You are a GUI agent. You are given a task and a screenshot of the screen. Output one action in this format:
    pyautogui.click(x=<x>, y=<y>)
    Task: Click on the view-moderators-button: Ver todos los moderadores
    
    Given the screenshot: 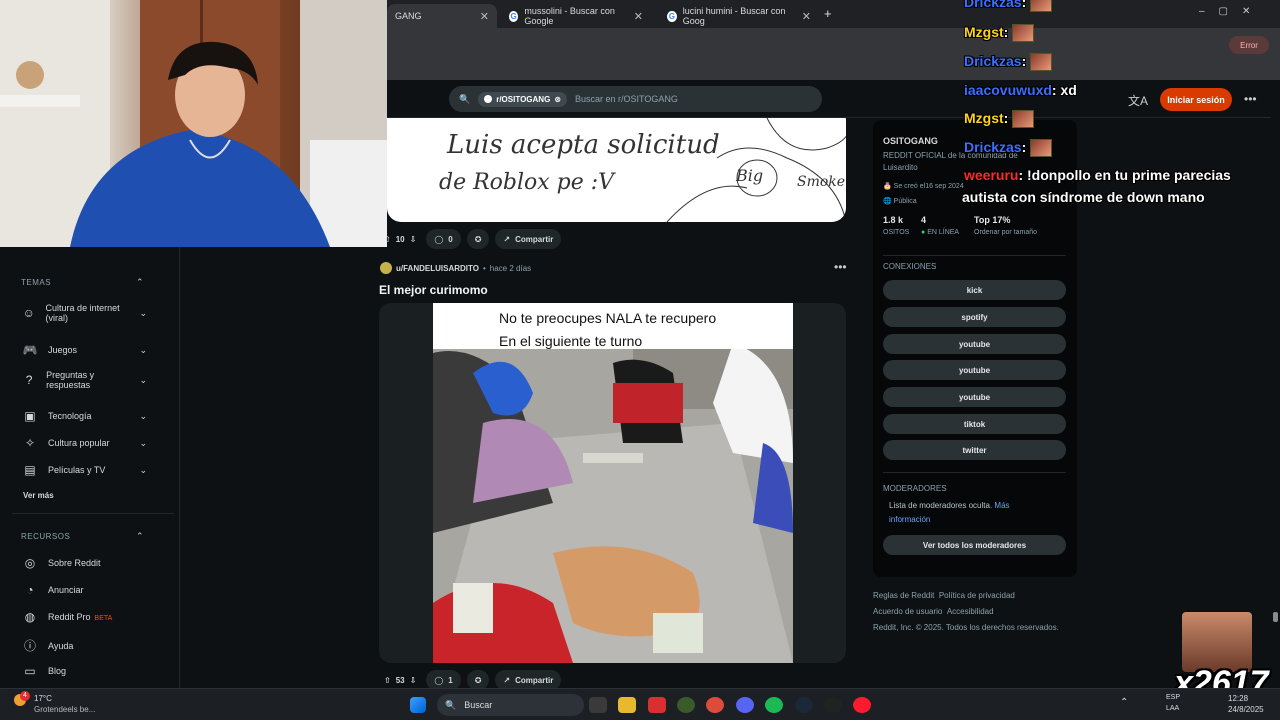 What is the action you would take?
    pyautogui.click(x=974, y=545)
    